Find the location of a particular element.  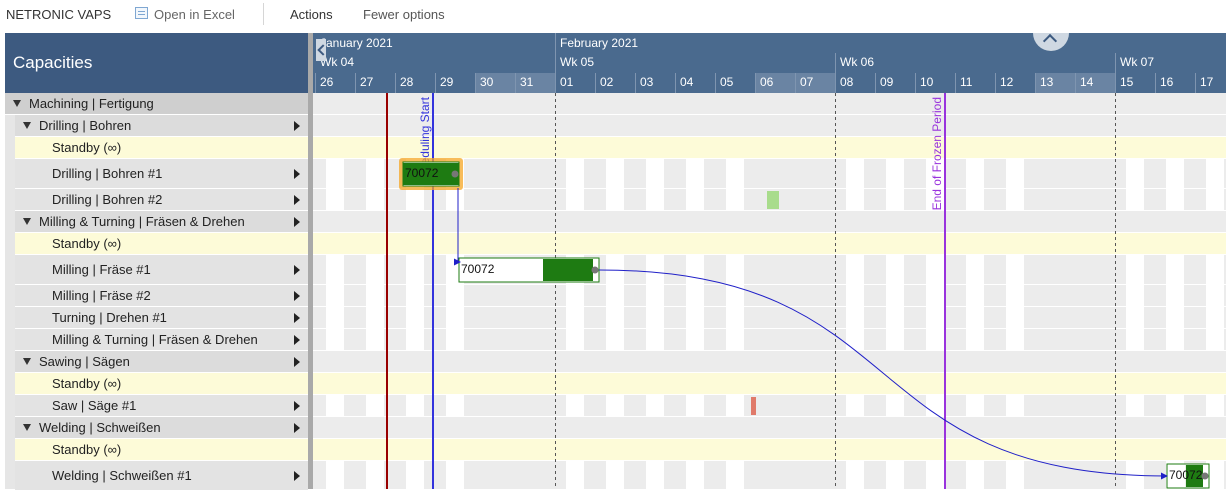

week-label: Wk 07 is located at coordinates (1137, 62).